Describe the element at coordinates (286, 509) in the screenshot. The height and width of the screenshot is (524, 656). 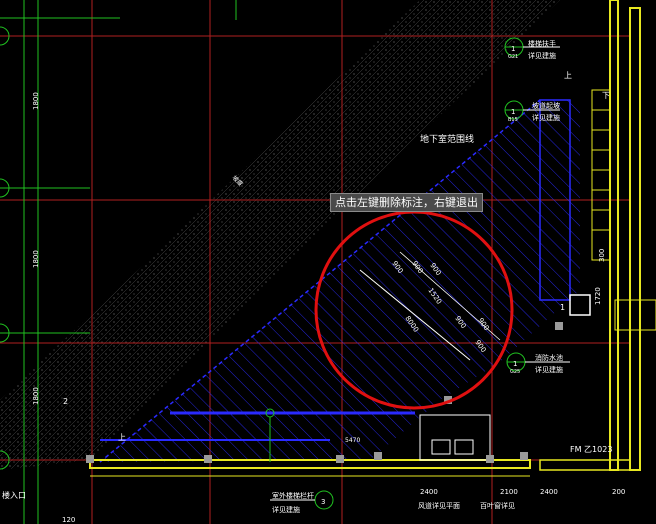
I see `label-see-detail-4: 详见建施` at that location.